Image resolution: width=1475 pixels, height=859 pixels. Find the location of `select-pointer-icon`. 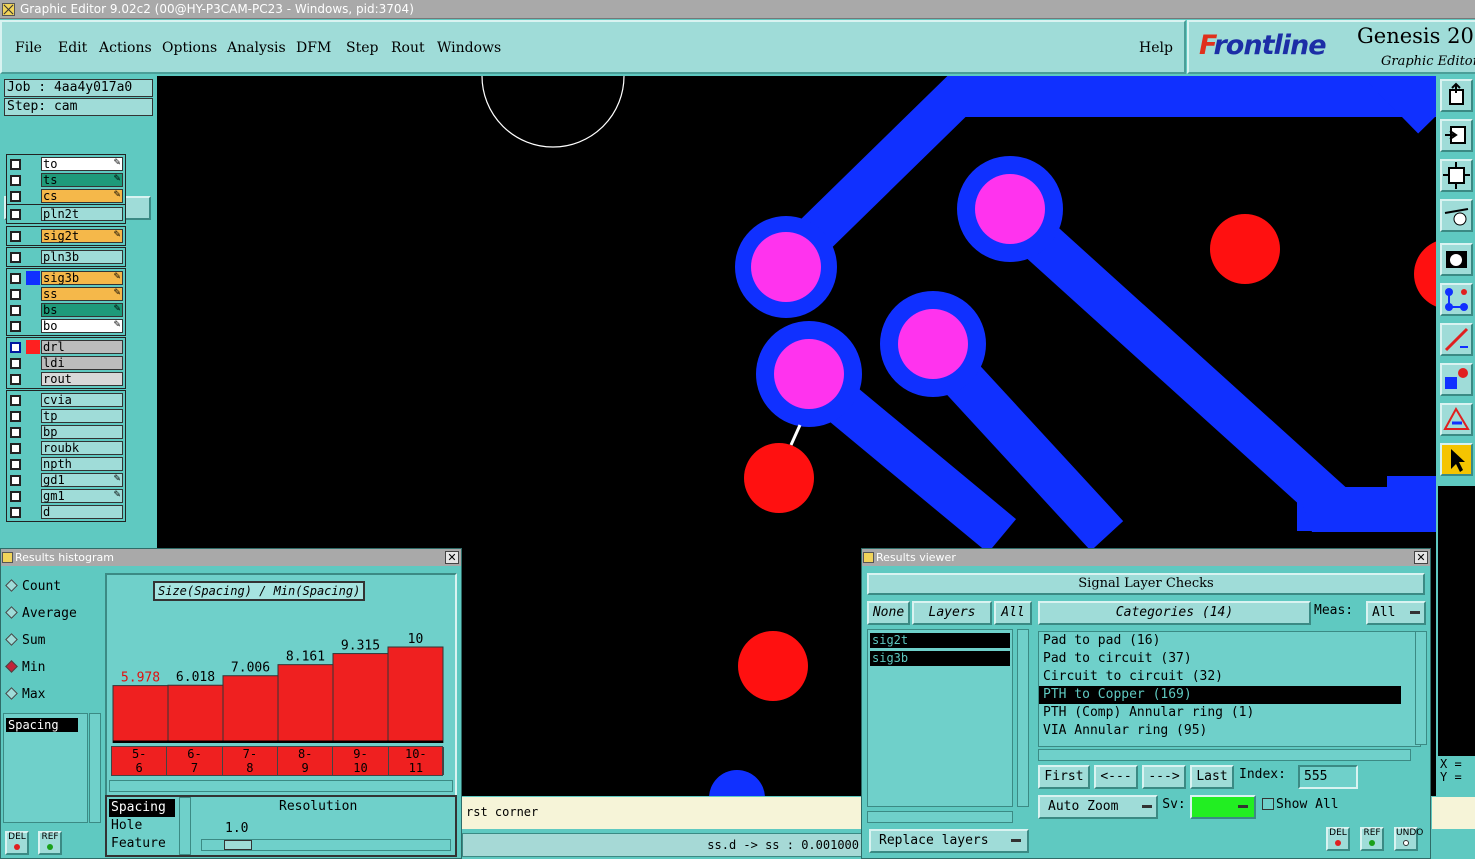

select-pointer-icon is located at coordinates (1456, 459).